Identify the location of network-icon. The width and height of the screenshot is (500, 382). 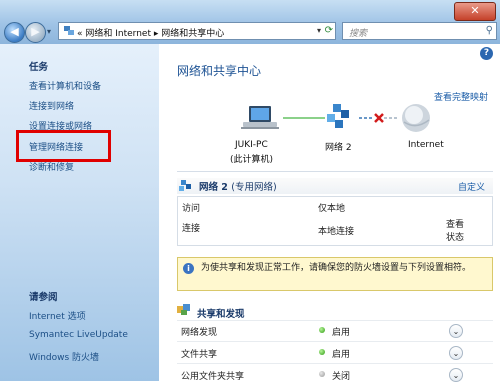
(338, 116).